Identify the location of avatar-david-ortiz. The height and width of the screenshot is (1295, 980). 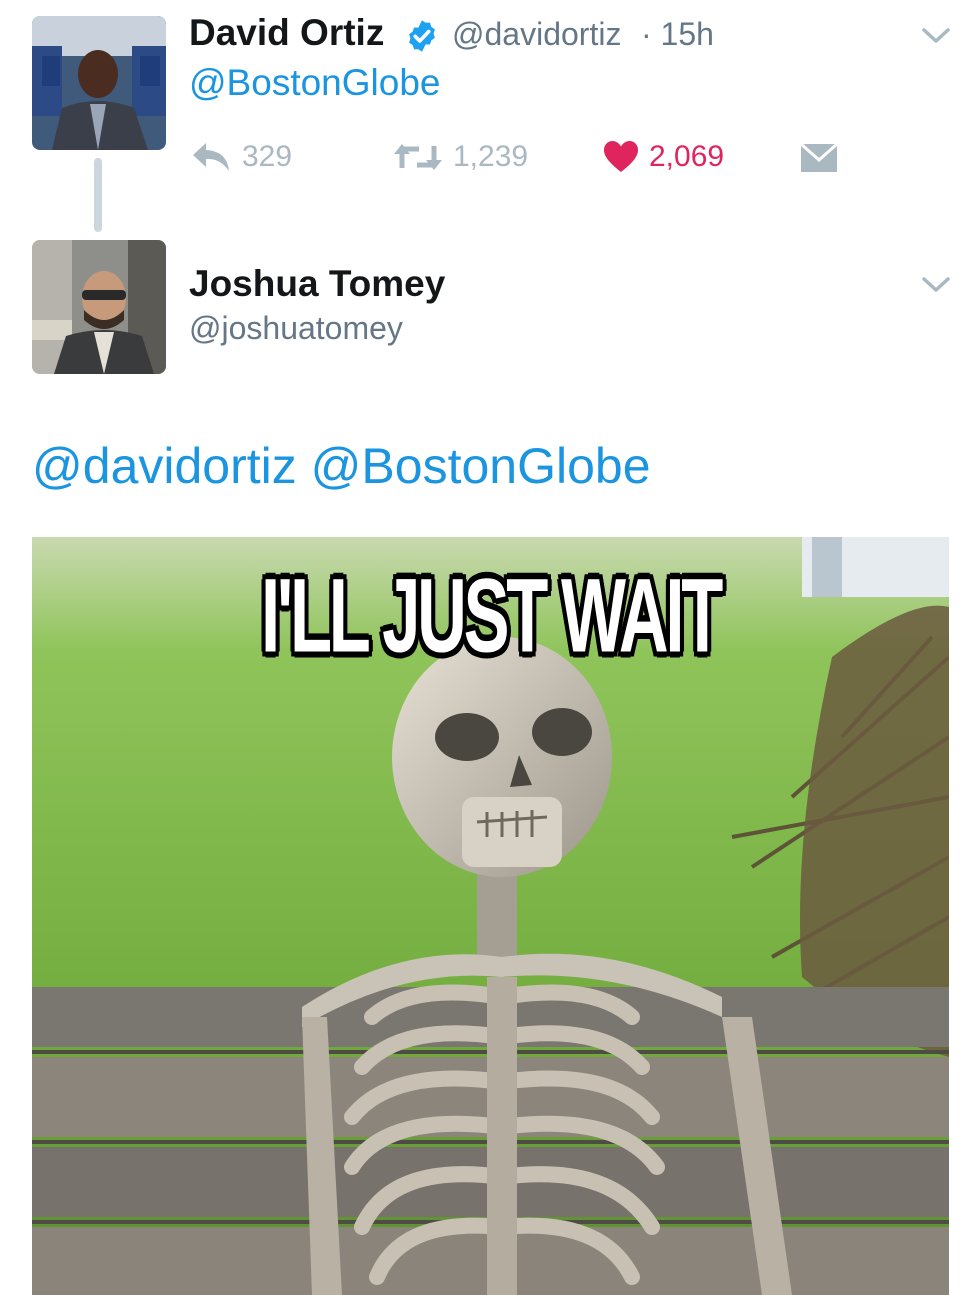
(99, 83).